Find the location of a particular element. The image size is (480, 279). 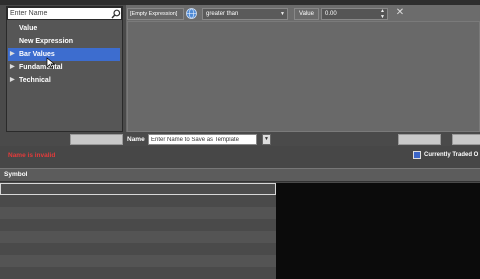

template-name-input is located at coordinates (202, 139).